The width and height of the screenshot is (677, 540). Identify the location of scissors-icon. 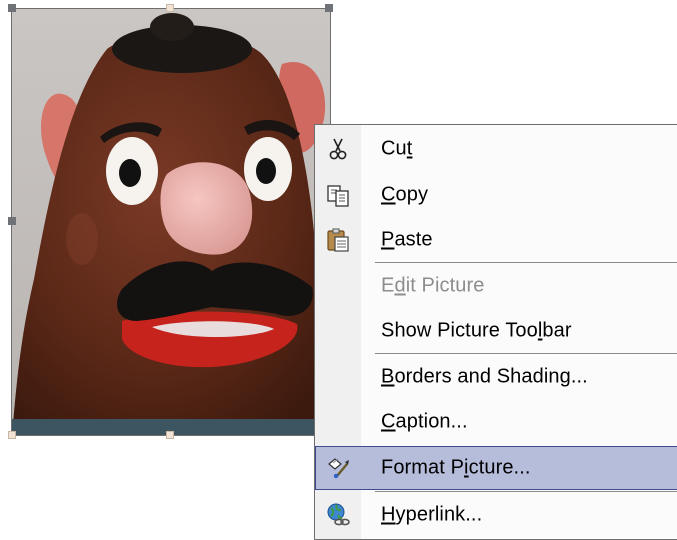
(338, 149).